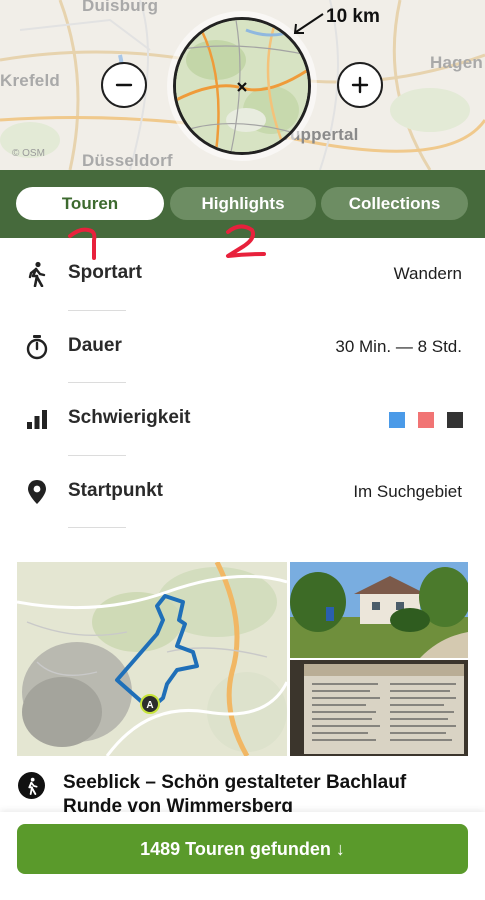  I want to click on map-city-label: Hagen, so click(456, 62).